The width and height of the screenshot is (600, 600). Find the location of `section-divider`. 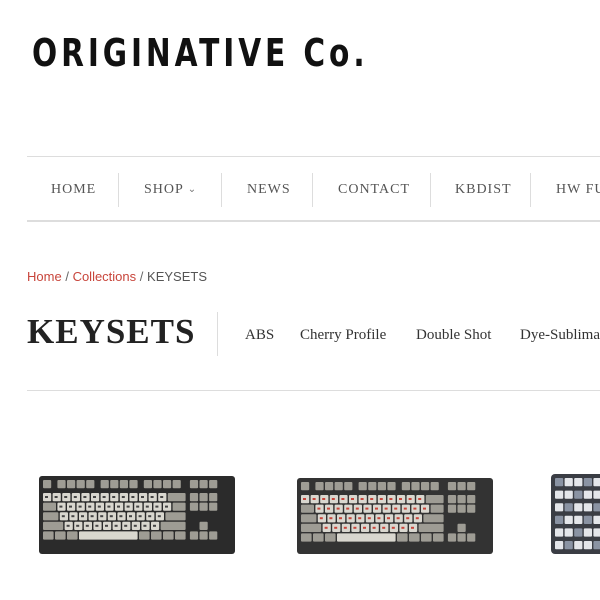

section-divider is located at coordinates (313, 390).